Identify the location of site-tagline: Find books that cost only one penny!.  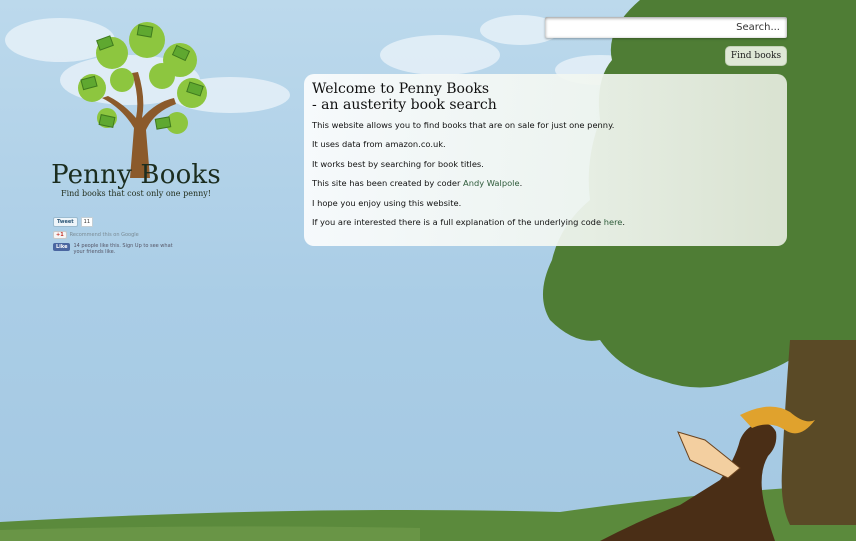
(136, 193).